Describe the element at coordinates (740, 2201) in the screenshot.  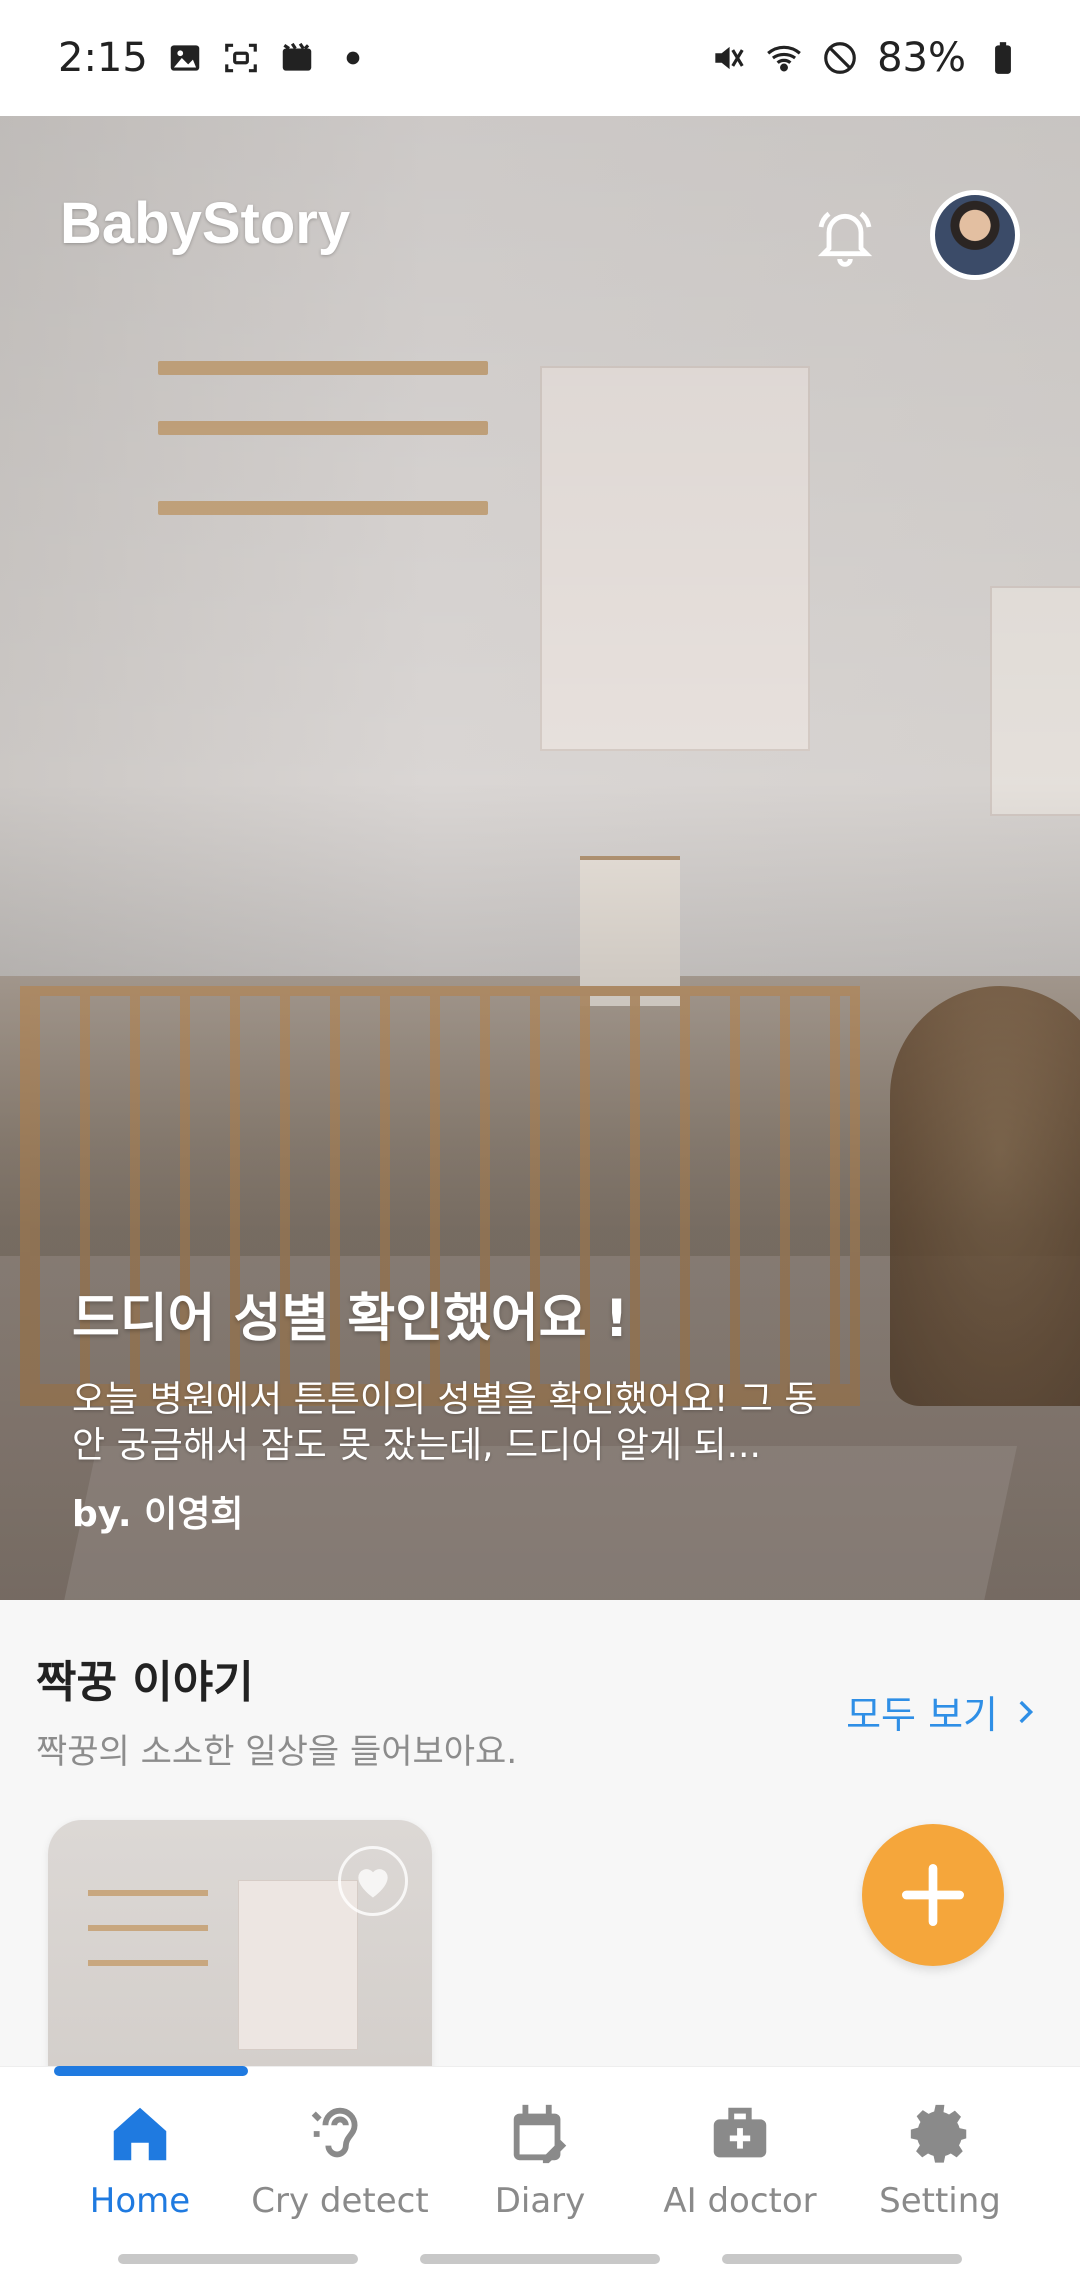
I see `nav-label: AI doctor` at that location.